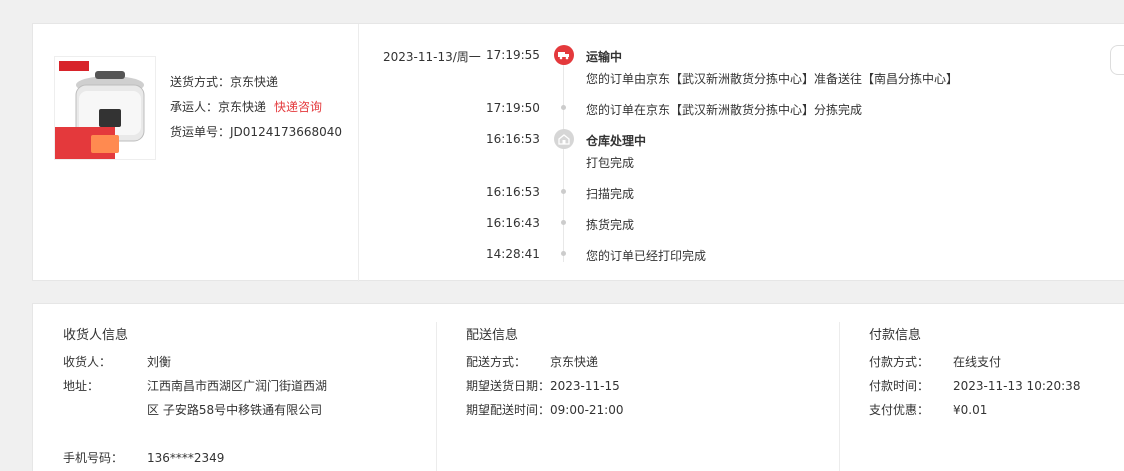  What do you see at coordinates (492, 335) in the screenshot?
I see `delivery-title: 配送信息` at bounding box center [492, 335].